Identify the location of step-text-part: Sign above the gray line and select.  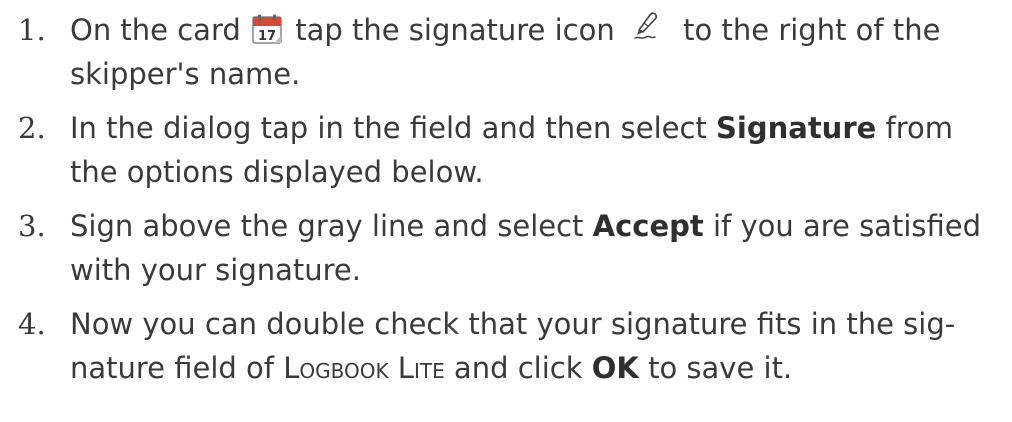
(331, 226).